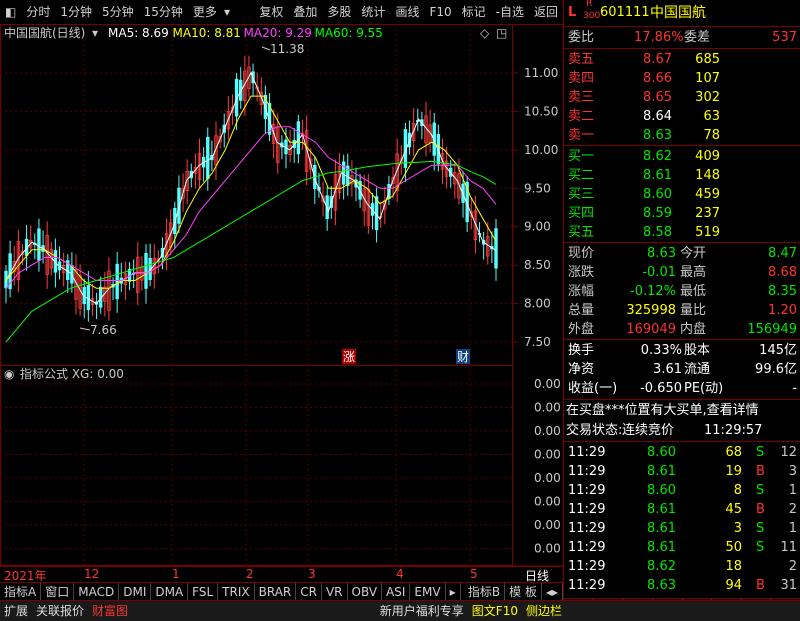 The image size is (800, 621). I want to click on indicator-b-tab: 指标B, so click(485, 592).